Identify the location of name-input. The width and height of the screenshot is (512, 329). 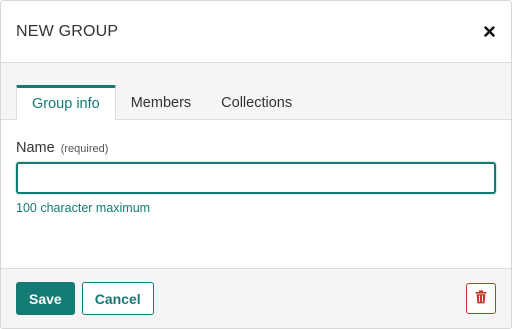
(256, 178).